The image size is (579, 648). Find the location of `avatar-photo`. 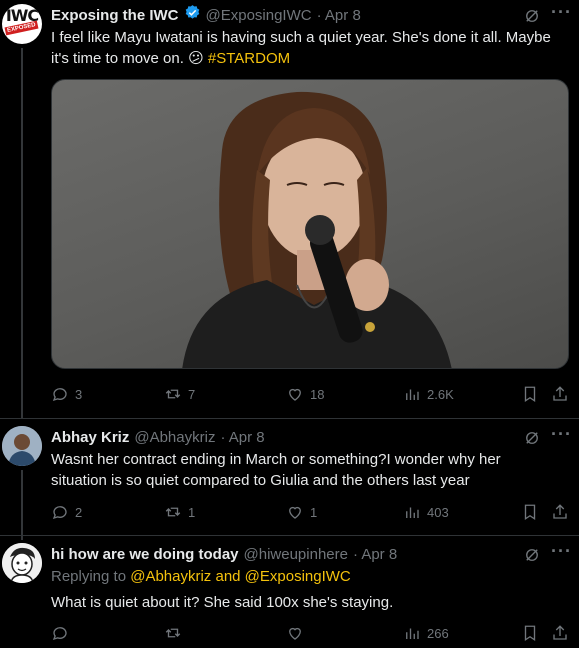

avatar-photo is located at coordinates (22, 446).